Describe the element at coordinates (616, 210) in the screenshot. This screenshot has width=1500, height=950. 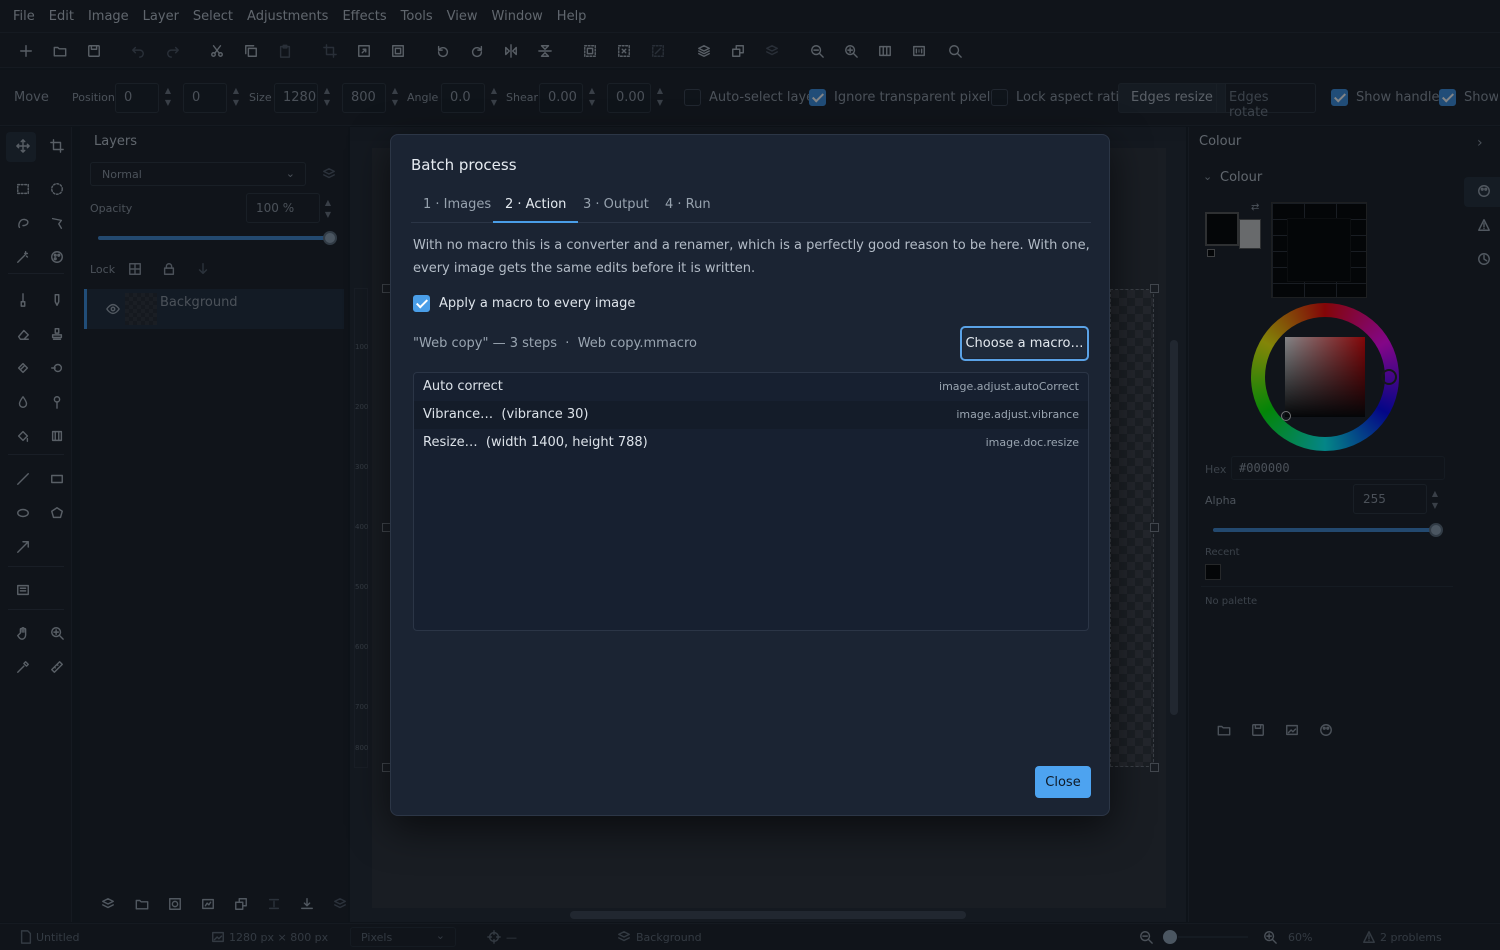
I see `tab-output: 3 · Output` at that location.